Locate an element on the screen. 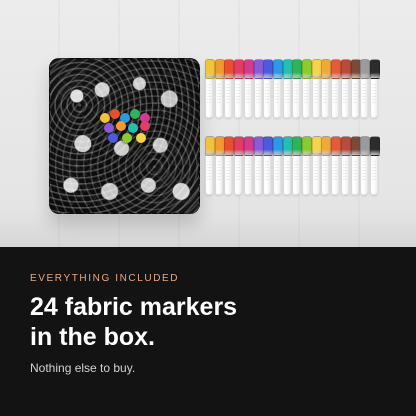 The image size is (416, 416). fabric-bag is located at coordinates (124, 136).